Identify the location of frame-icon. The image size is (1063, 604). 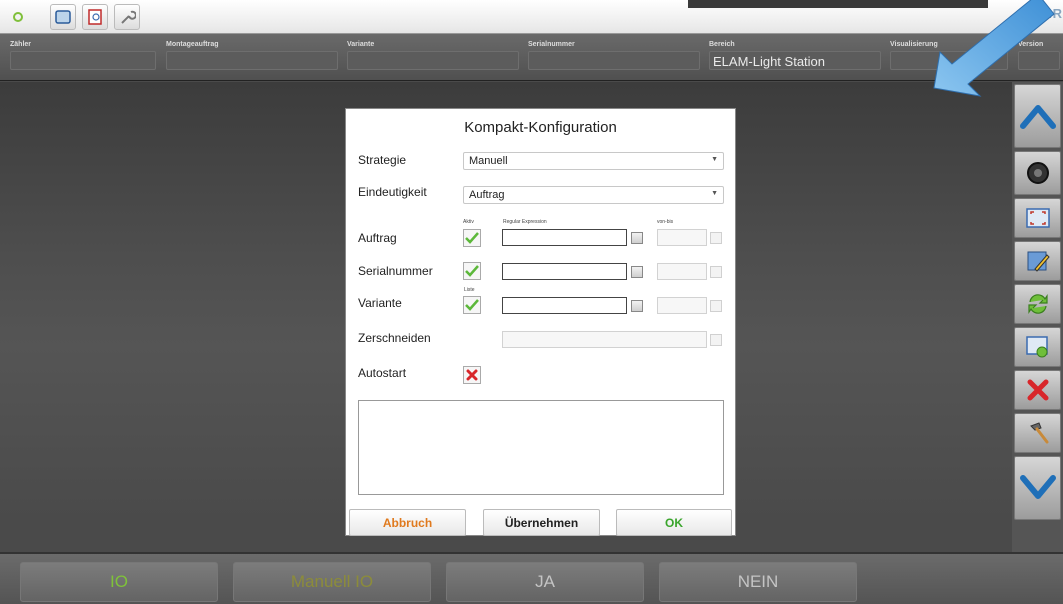
(63, 17).